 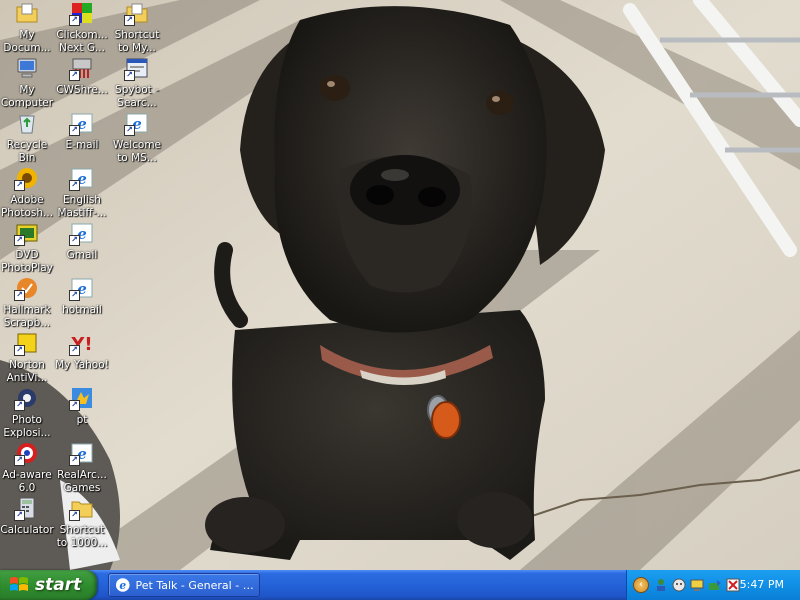 I want to click on clock: 5:47 PM, so click(x=762, y=584).